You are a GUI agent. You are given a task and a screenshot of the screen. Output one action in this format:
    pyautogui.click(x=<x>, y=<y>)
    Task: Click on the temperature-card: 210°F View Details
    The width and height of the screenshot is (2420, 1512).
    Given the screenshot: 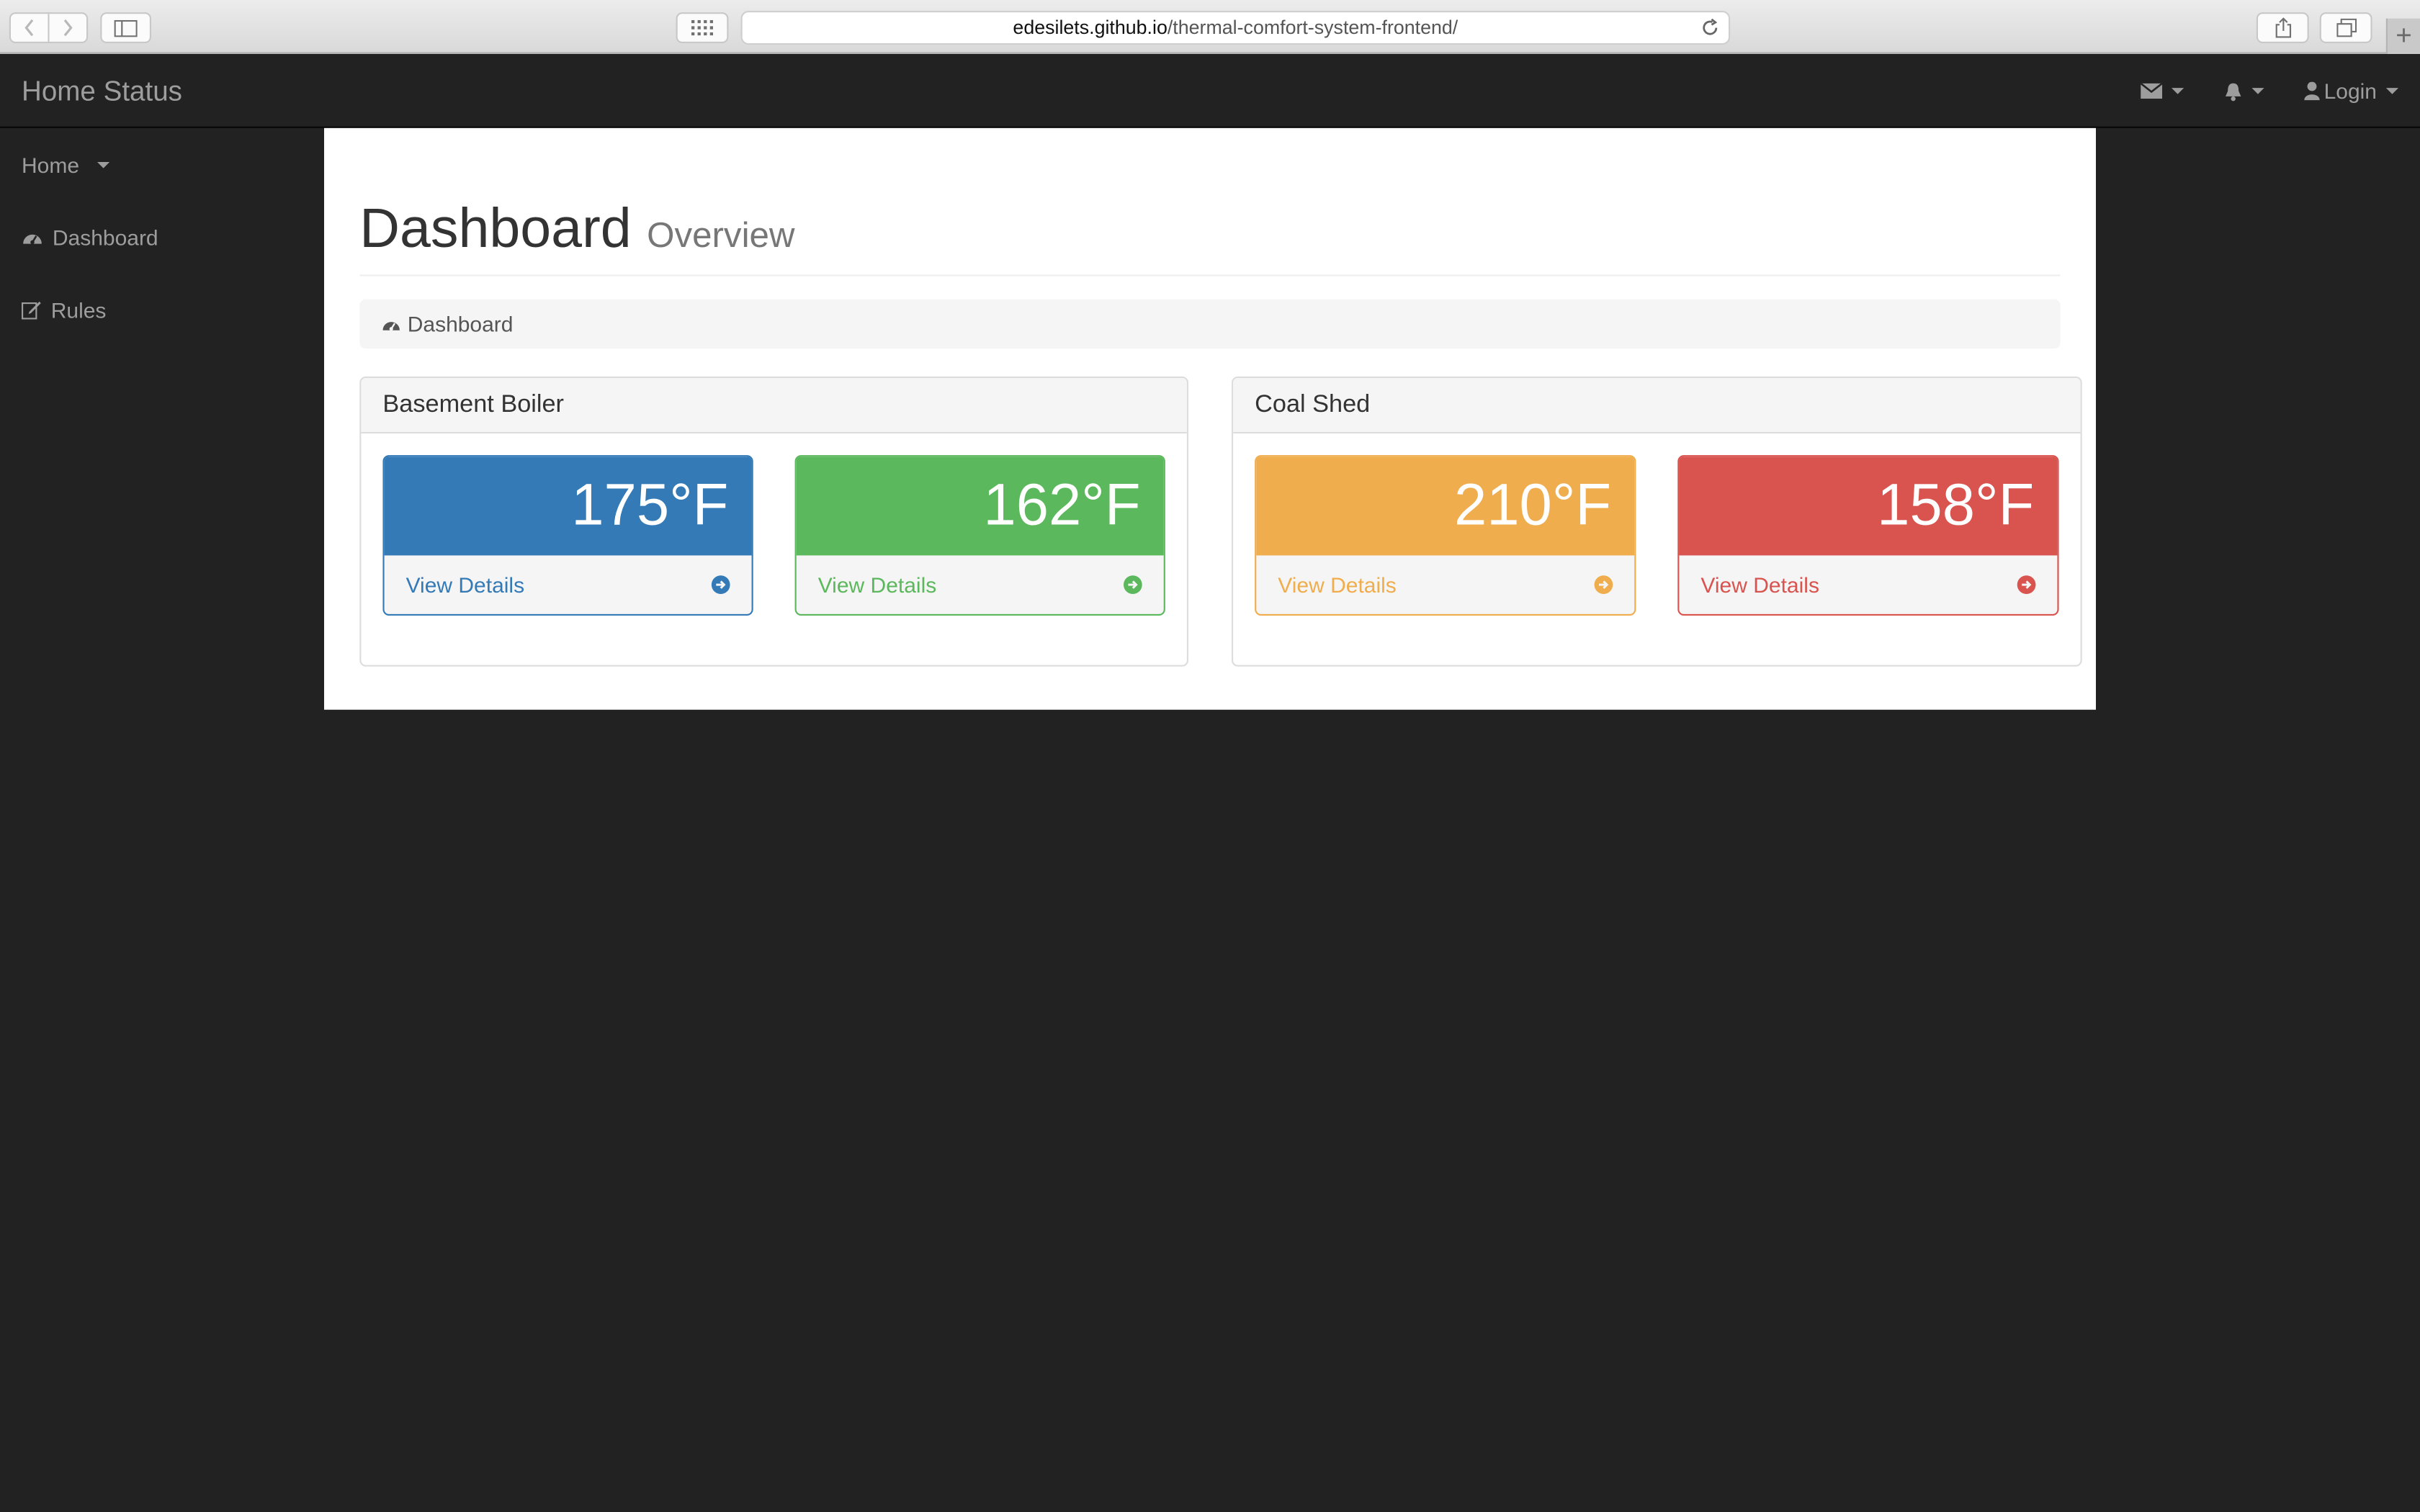 What is the action you would take?
    pyautogui.click(x=1445, y=535)
    